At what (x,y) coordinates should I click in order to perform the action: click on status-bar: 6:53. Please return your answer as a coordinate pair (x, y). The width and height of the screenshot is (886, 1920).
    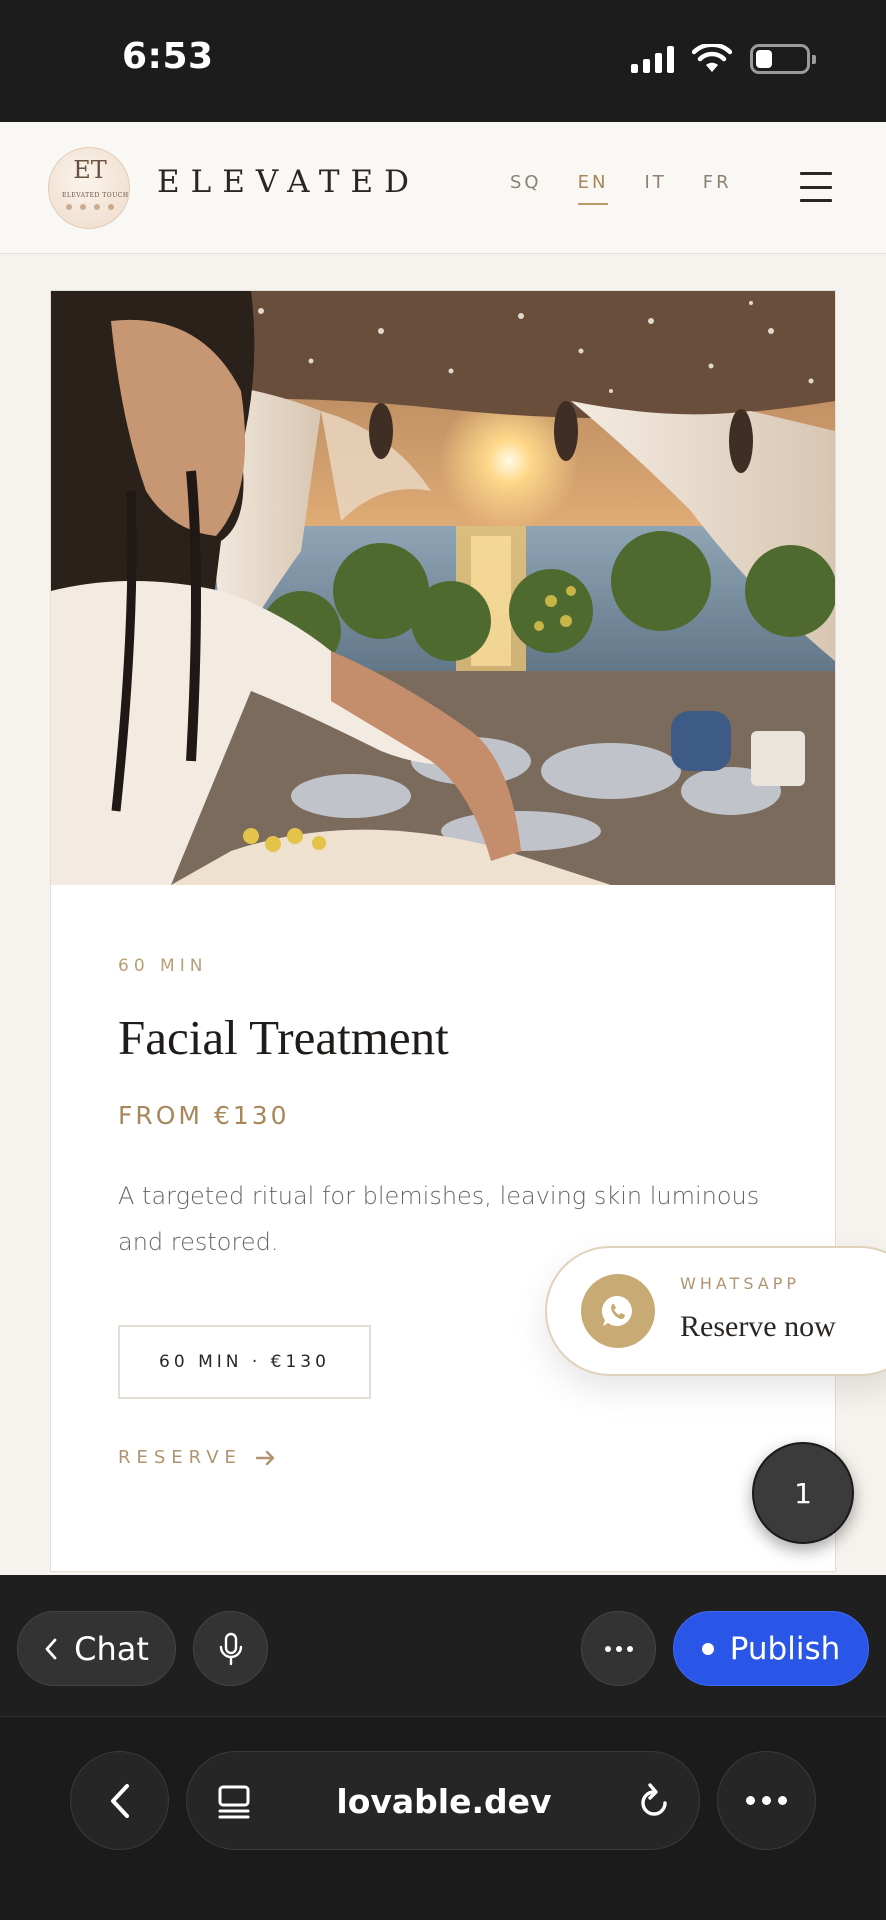
    Looking at the image, I should click on (443, 61).